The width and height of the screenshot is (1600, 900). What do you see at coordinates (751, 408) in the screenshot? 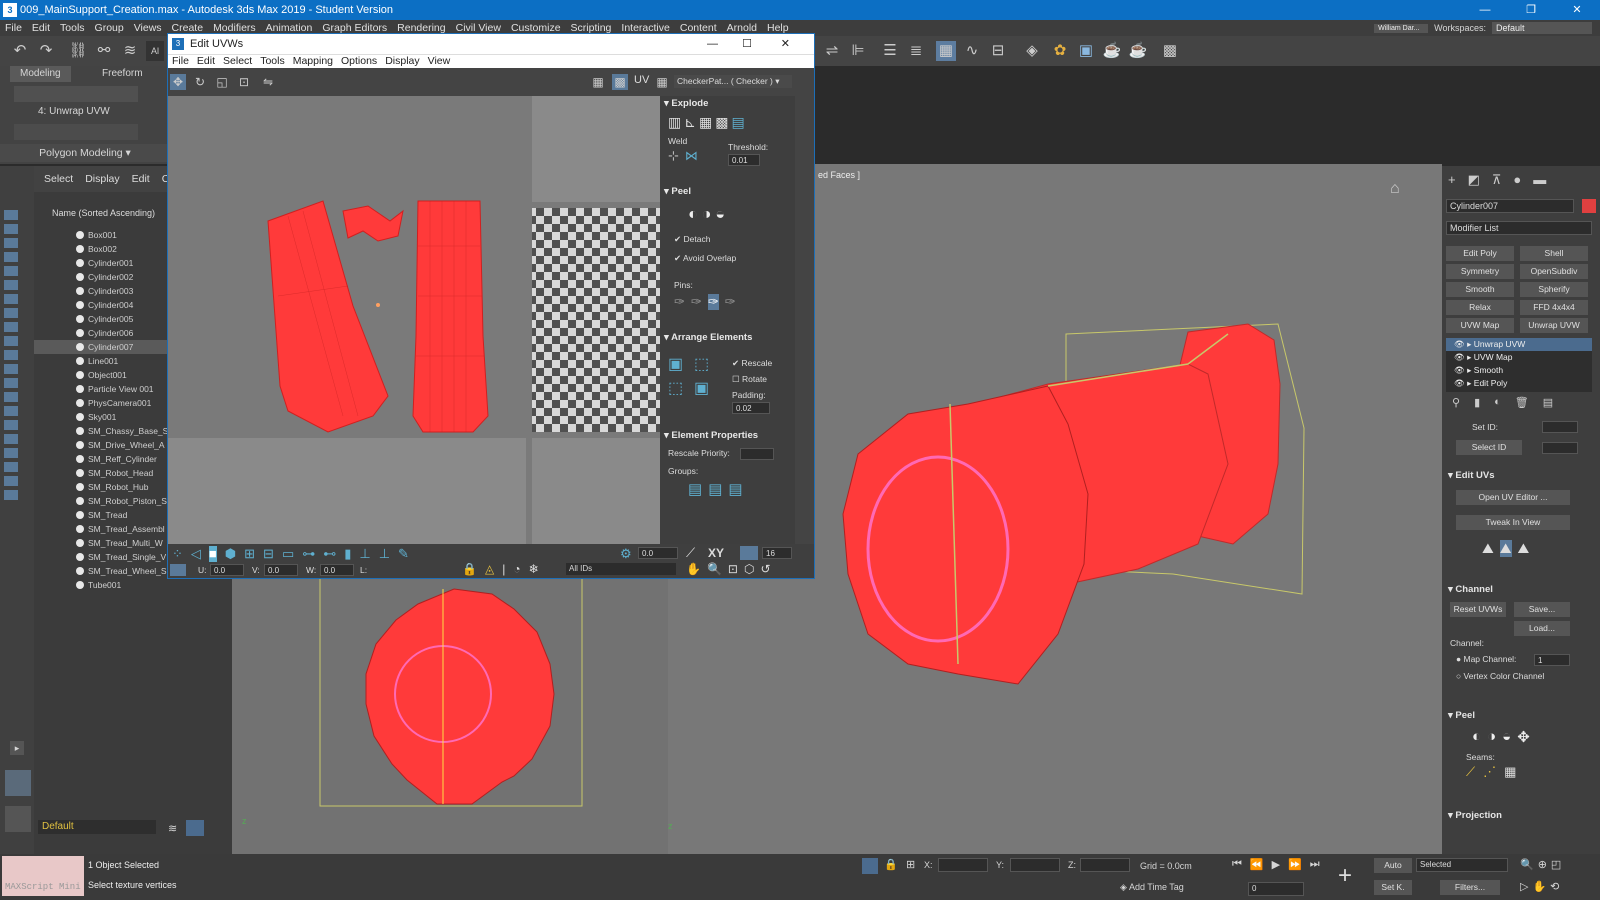
I see `padding-field: 0.02` at bounding box center [751, 408].